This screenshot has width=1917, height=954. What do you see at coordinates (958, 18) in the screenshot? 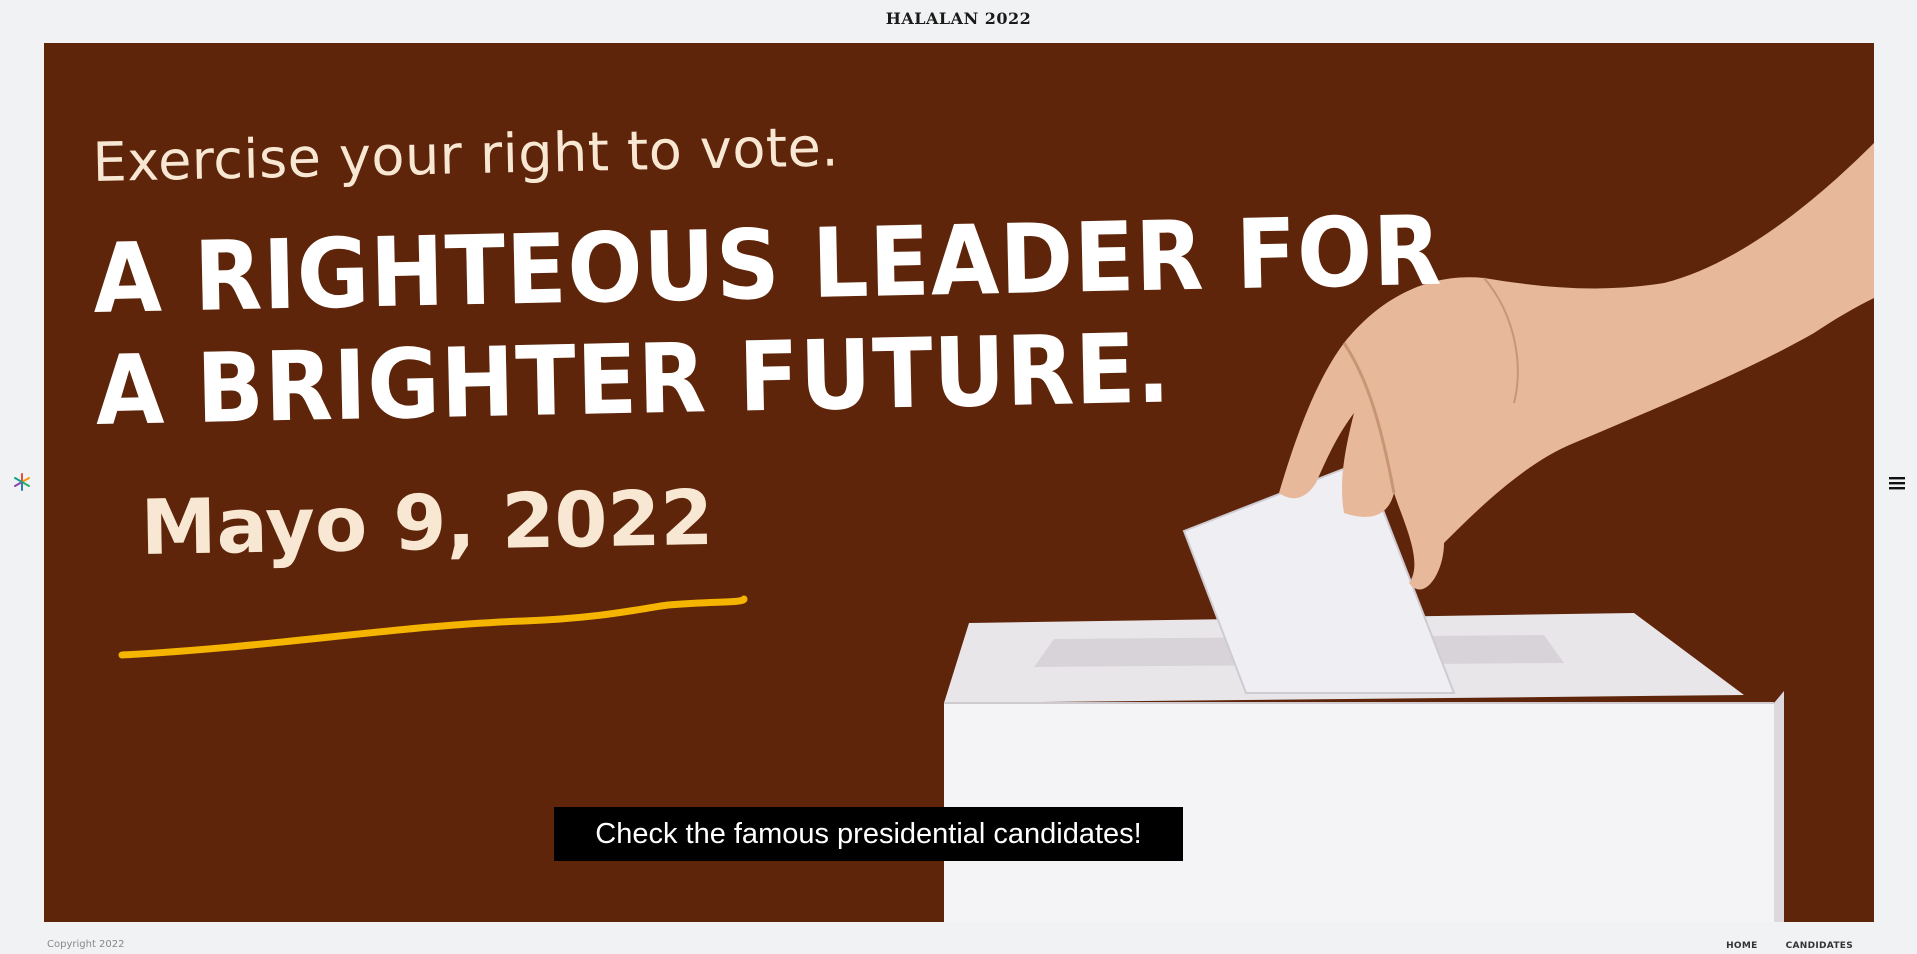
I see `site-title: HALALAN 2022` at bounding box center [958, 18].